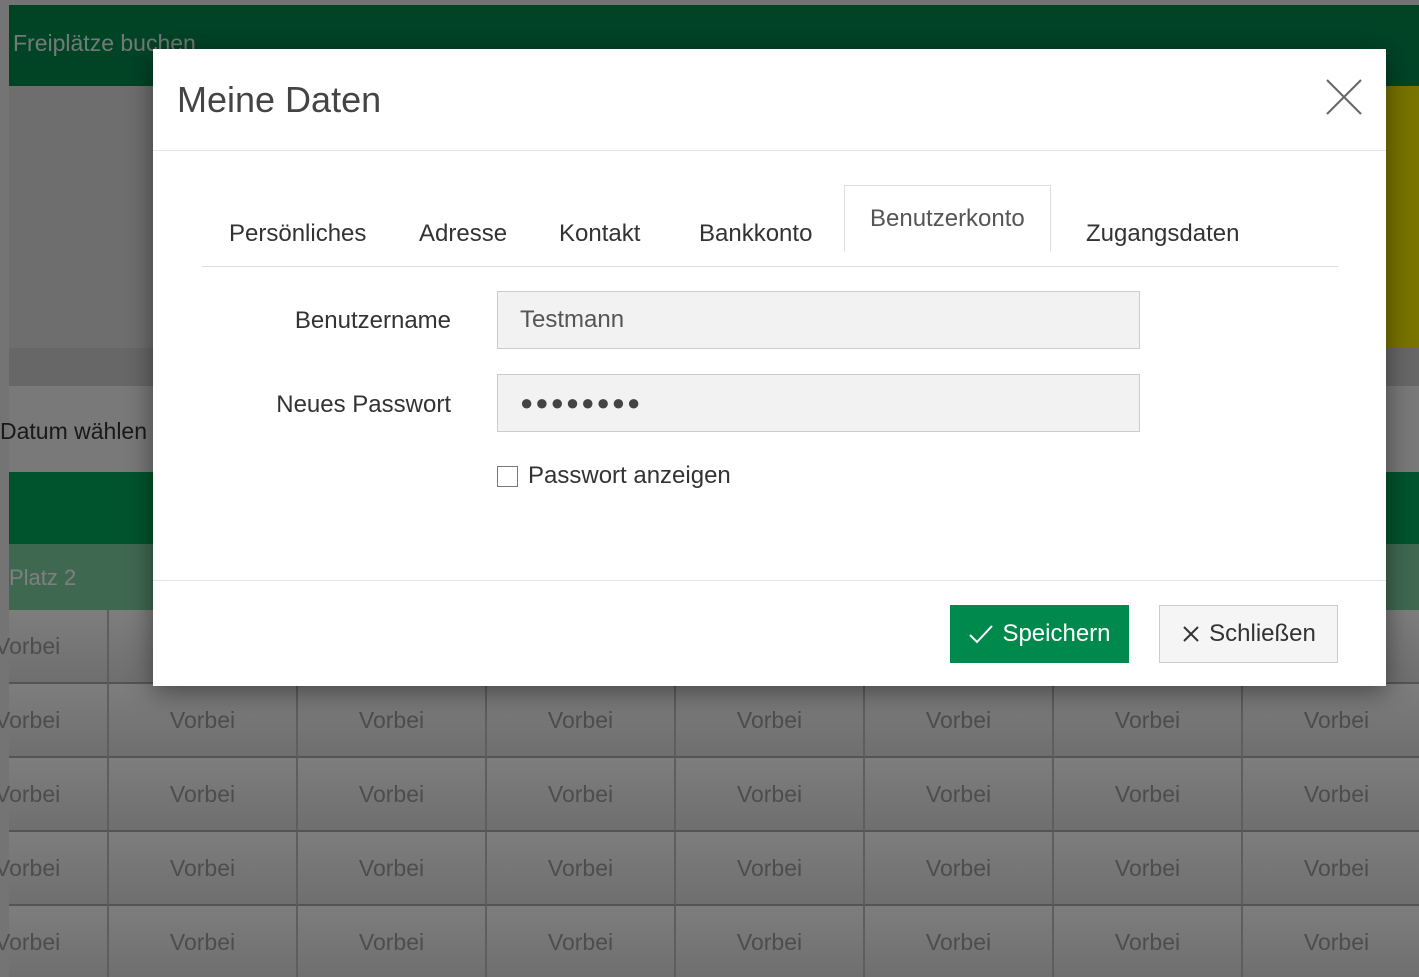 The width and height of the screenshot is (1419, 977). Describe the element at coordinates (947, 218) in the screenshot. I see `tab-benutzerkonto: Benutzerkonto` at that location.